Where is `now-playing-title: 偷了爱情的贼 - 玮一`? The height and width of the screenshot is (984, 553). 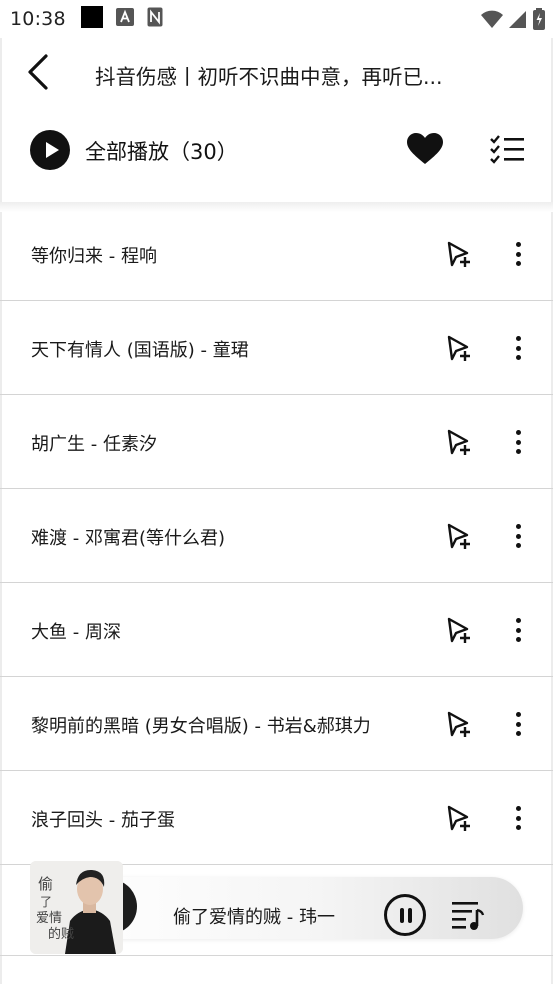 now-playing-title: 偷了爱情的贼 - 玮一 is located at coordinates (254, 916).